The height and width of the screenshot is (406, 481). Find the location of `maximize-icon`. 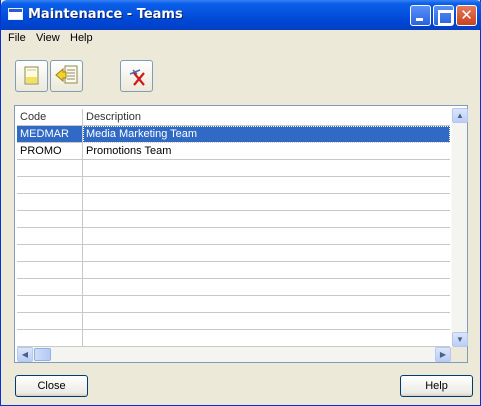

maximize-icon is located at coordinates (443, 15).